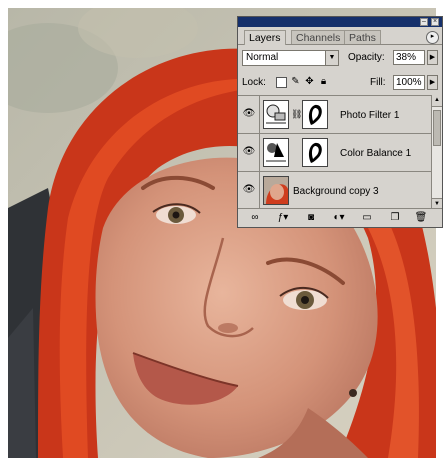  Describe the element at coordinates (424, 22) in the screenshot. I see `minimize-icon: –` at that location.